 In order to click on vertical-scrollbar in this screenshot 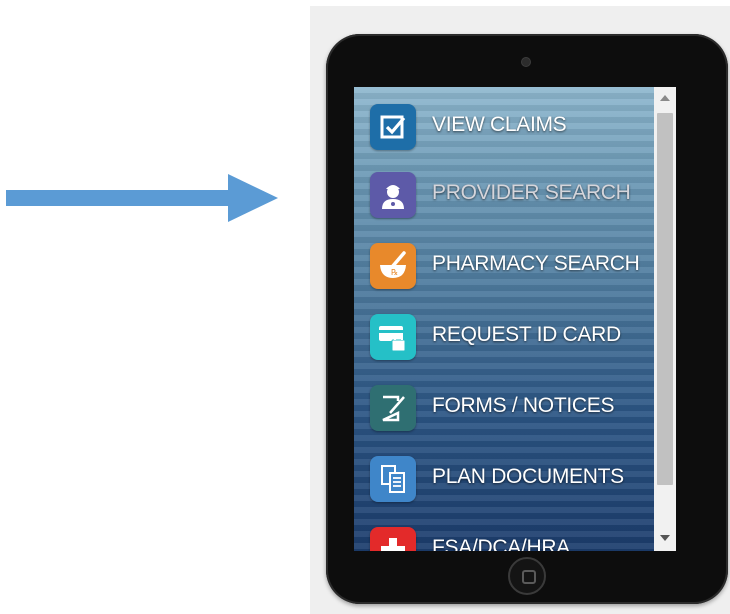, I will do `click(665, 319)`.